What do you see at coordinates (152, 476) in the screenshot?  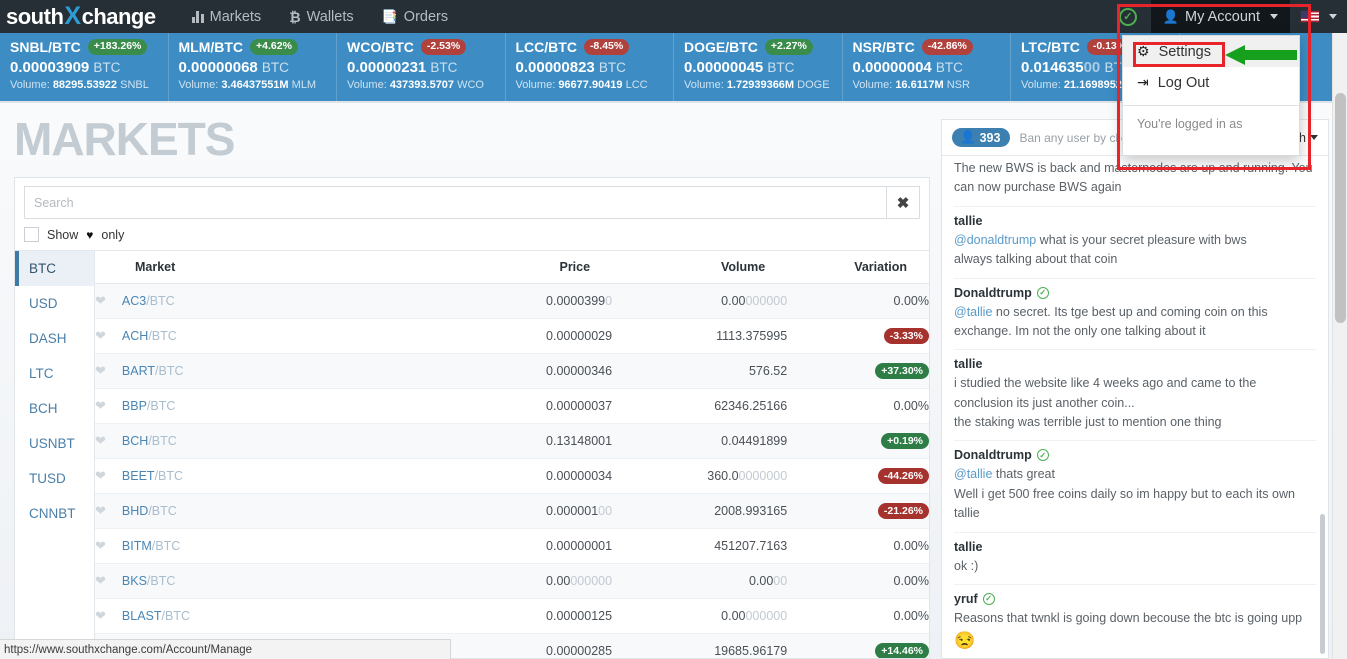 I see `market-link: BEET/BTC` at bounding box center [152, 476].